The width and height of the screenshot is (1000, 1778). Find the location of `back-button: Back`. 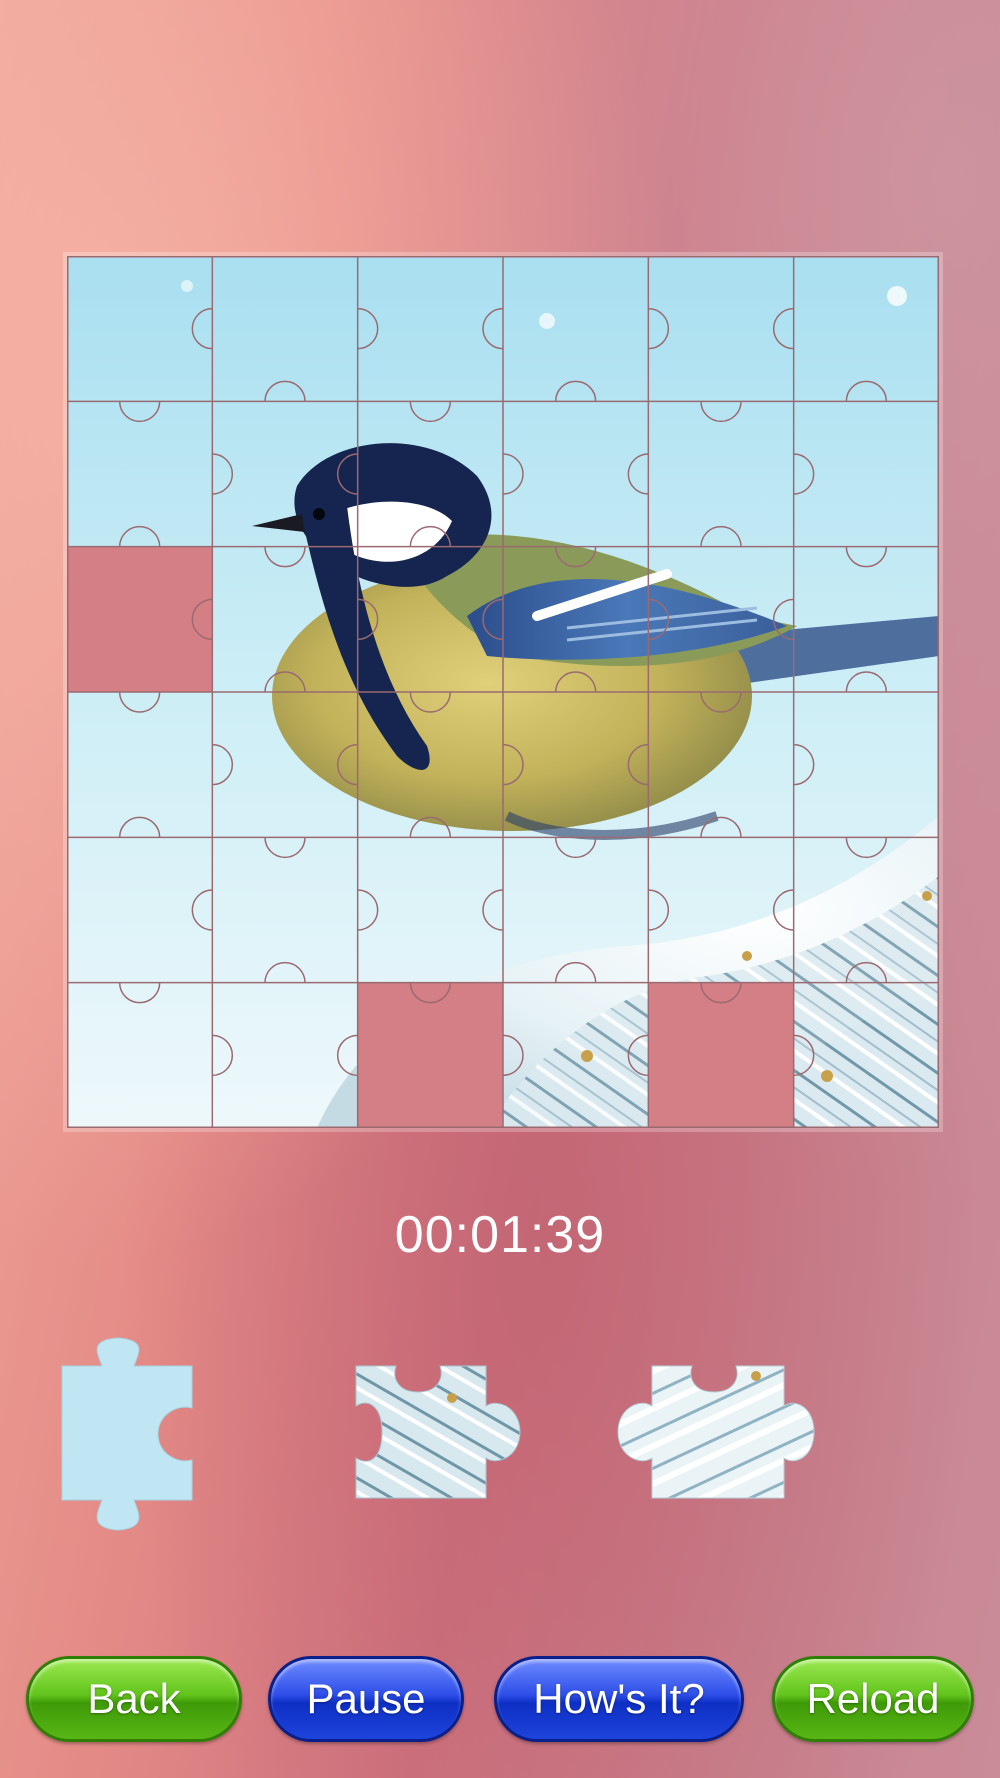

back-button: Back is located at coordinates (134, 1699).